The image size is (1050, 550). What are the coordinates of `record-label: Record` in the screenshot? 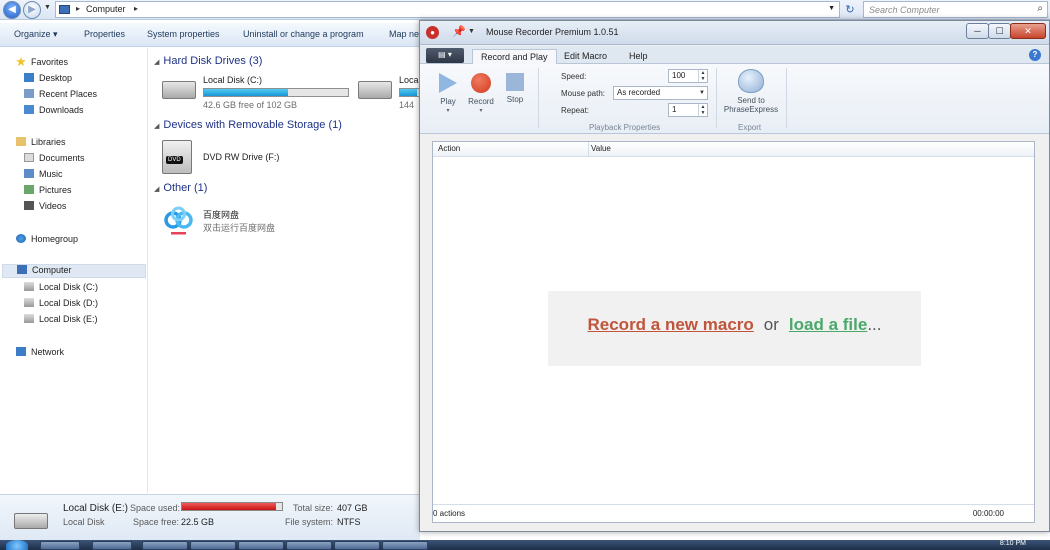 It's located at (481, 101).